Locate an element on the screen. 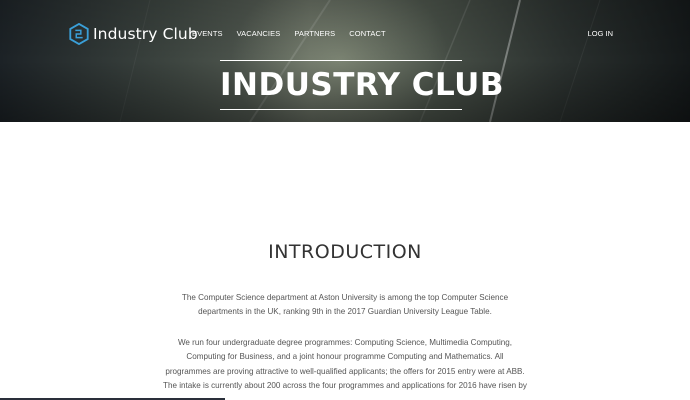  site-logo: Industry Club is located at coordinates (133, 34).